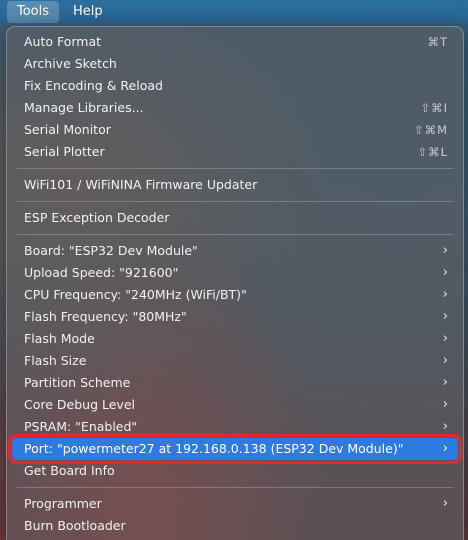 The width and height of the screenshot is (468, 540). Describe the element at coordinates (59, 338) in the screenshot. I see `menu-item-label: Flash Mode` at that location.